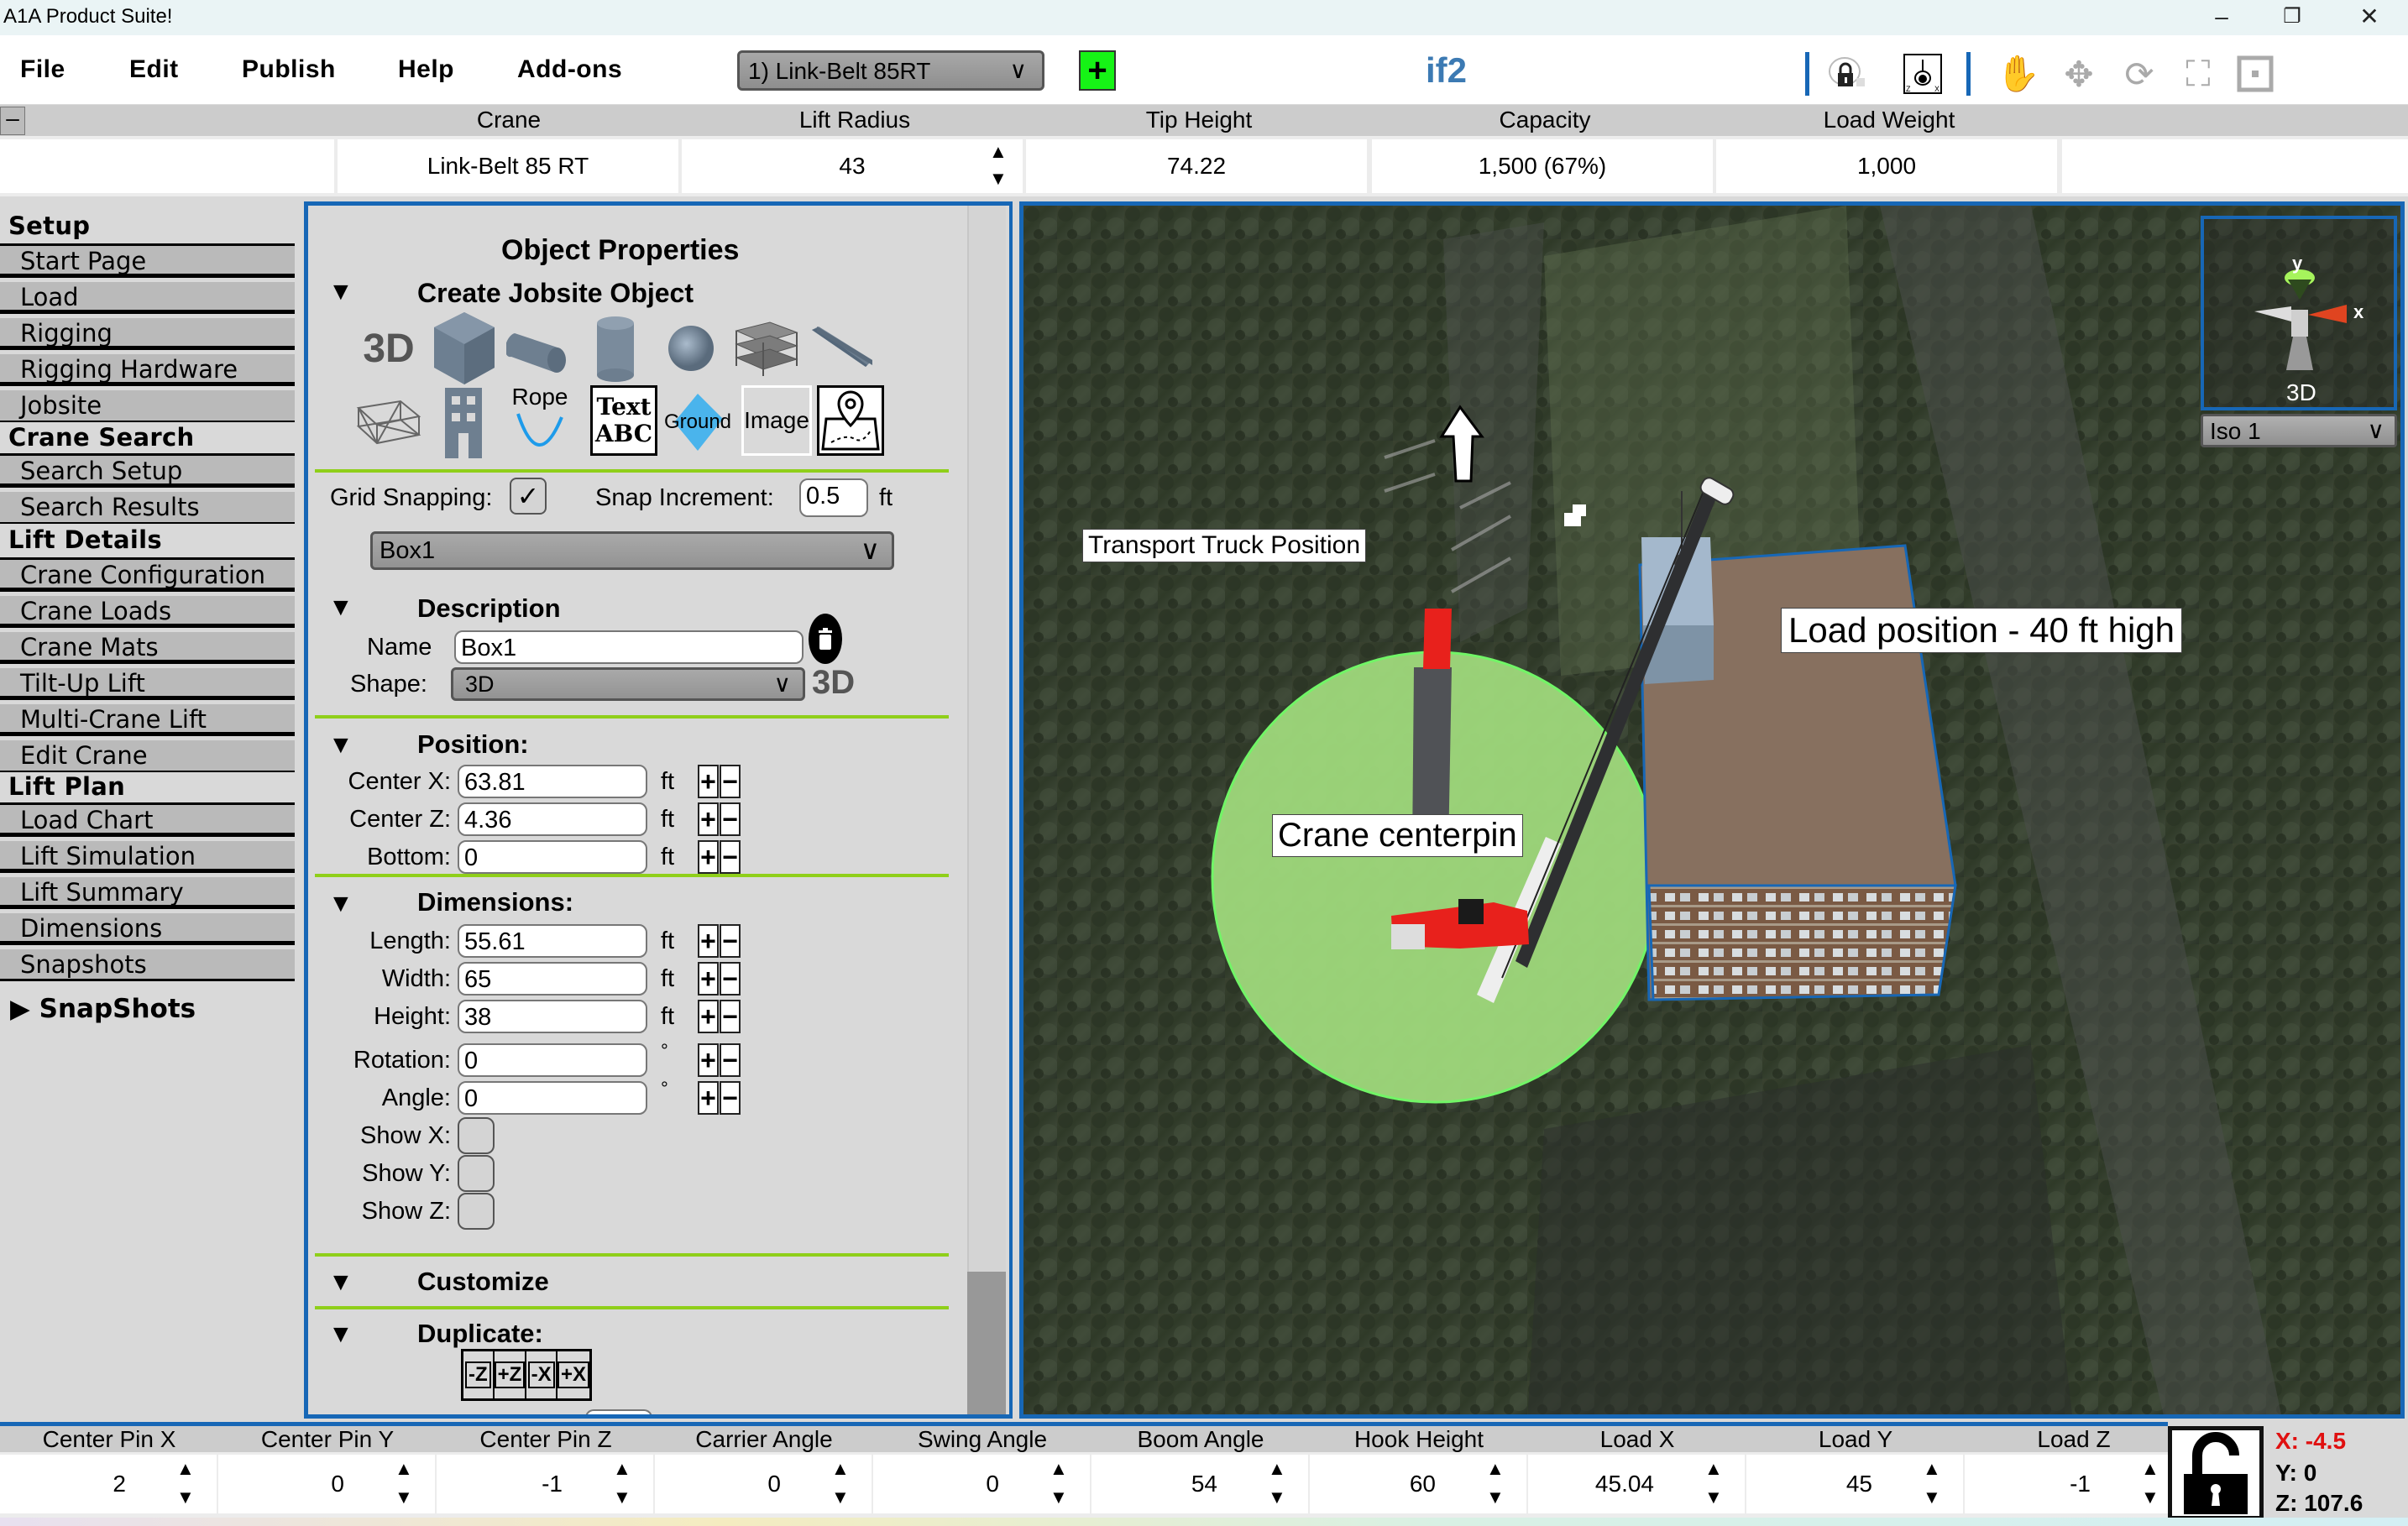  I want to click on menu-help: Help, so click(426, 69).